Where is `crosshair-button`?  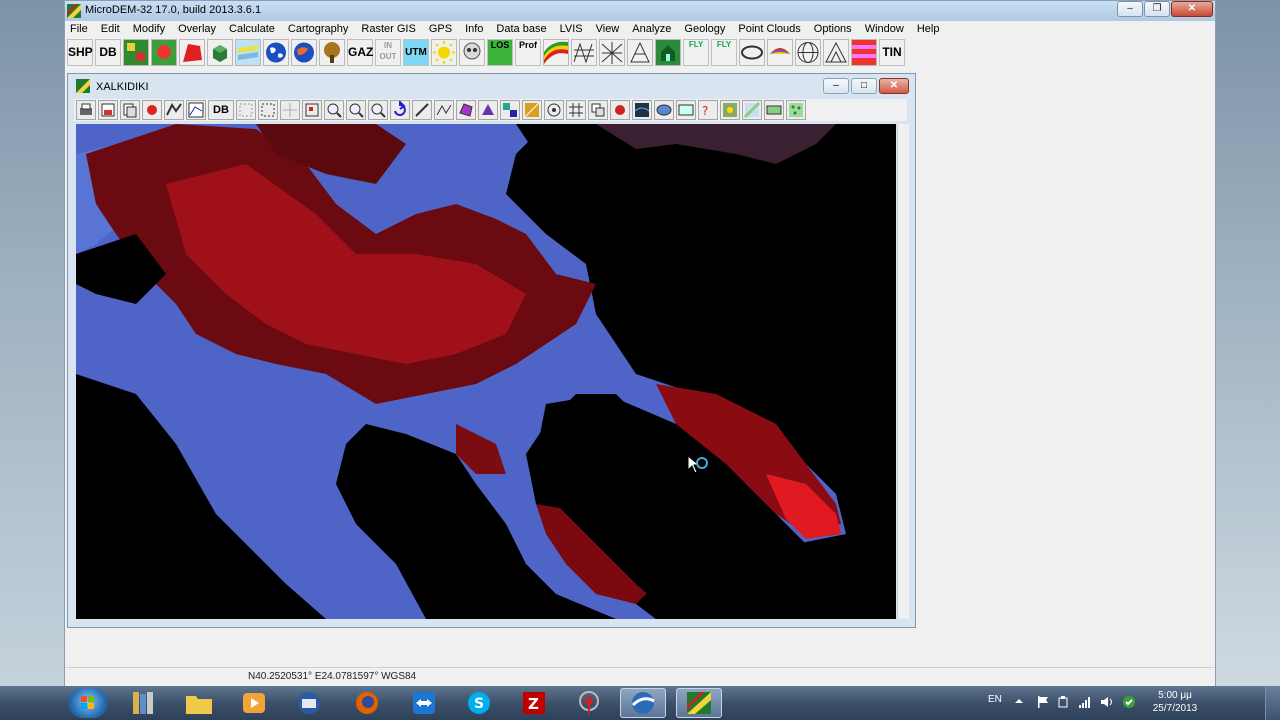 crosshair-button is located at coordinates (290, 110).